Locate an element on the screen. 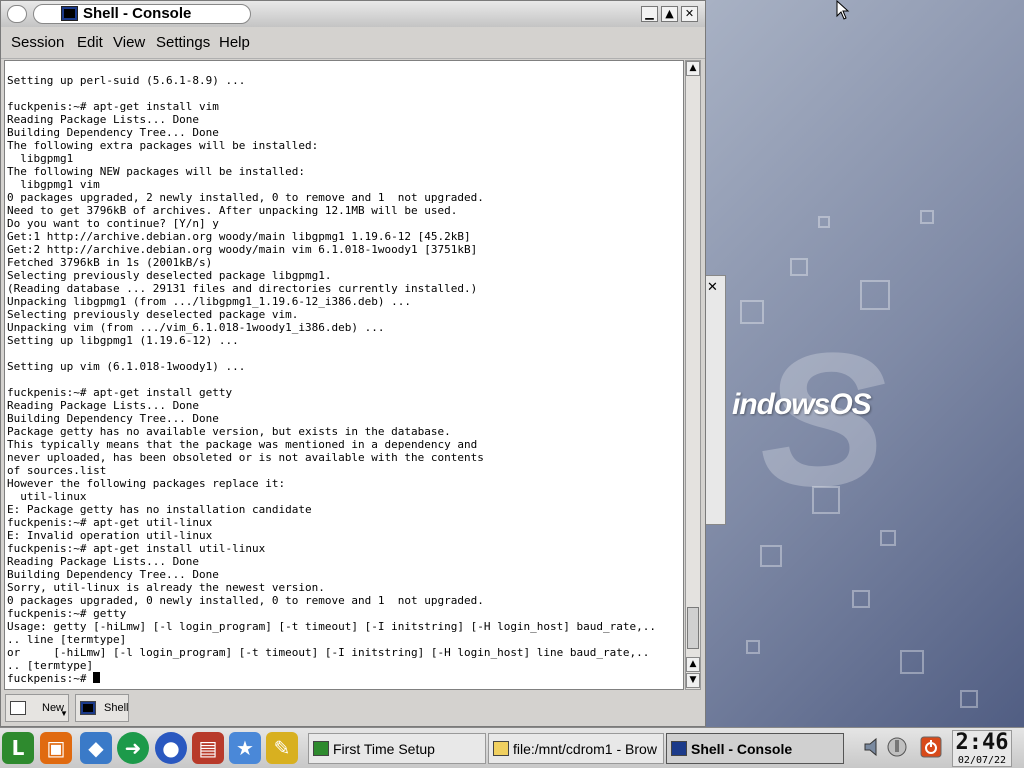  text-cursor is located at coordinates (97, 677).